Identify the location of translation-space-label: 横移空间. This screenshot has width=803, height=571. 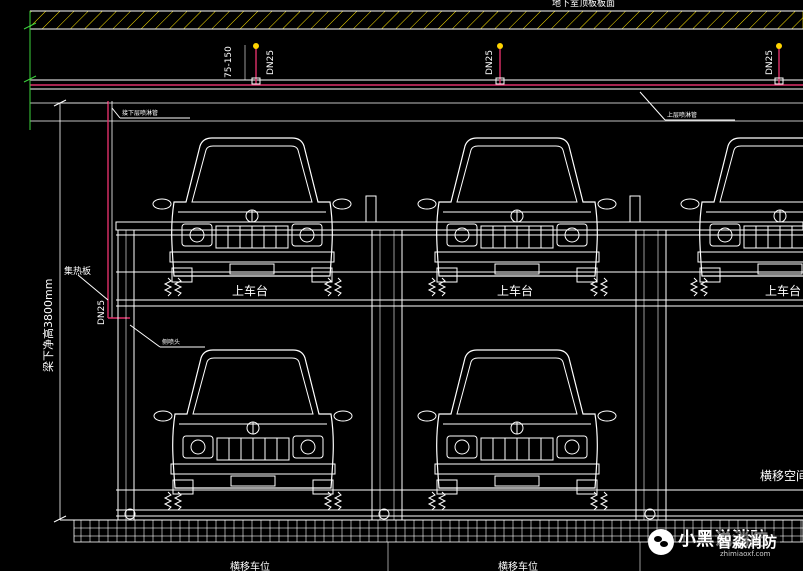
(781, 476).